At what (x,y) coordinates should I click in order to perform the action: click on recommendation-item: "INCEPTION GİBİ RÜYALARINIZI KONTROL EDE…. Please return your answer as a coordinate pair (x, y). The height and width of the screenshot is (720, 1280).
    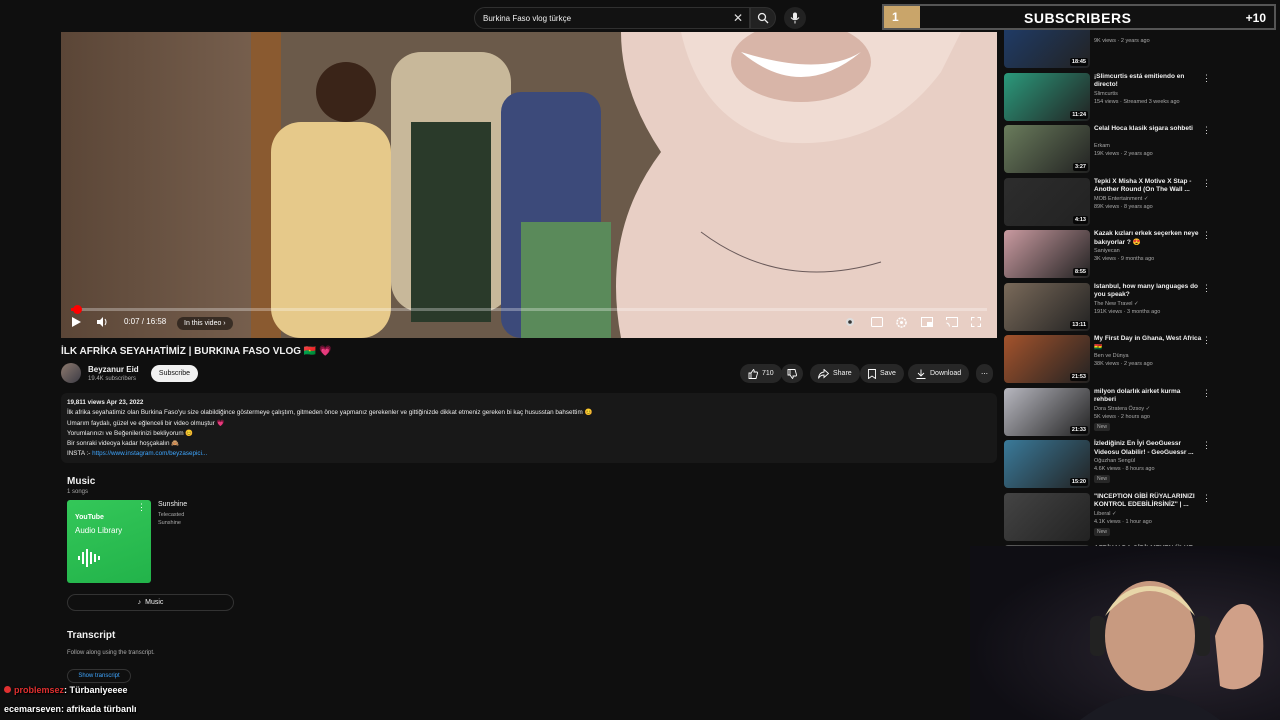
    Looking at the image, I should click on (1112, 516).